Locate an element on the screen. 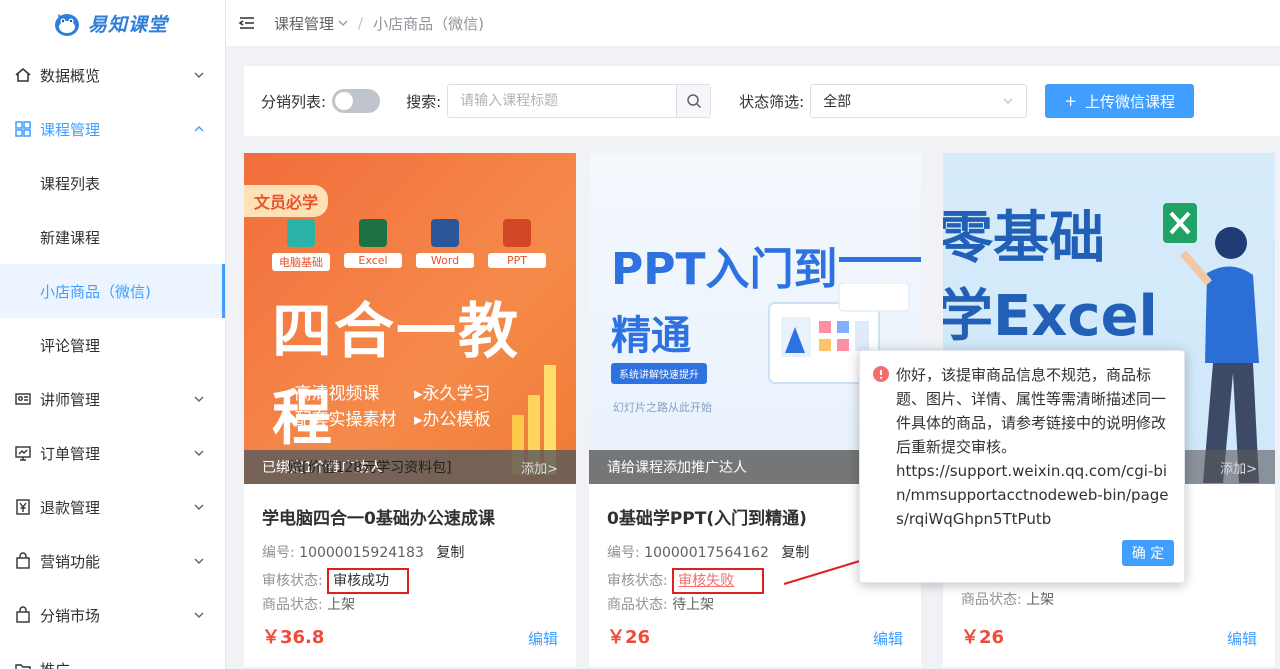 The height and width of the screenshot is (669, 1280). monitor-icon is located at coordinates (23, 453).